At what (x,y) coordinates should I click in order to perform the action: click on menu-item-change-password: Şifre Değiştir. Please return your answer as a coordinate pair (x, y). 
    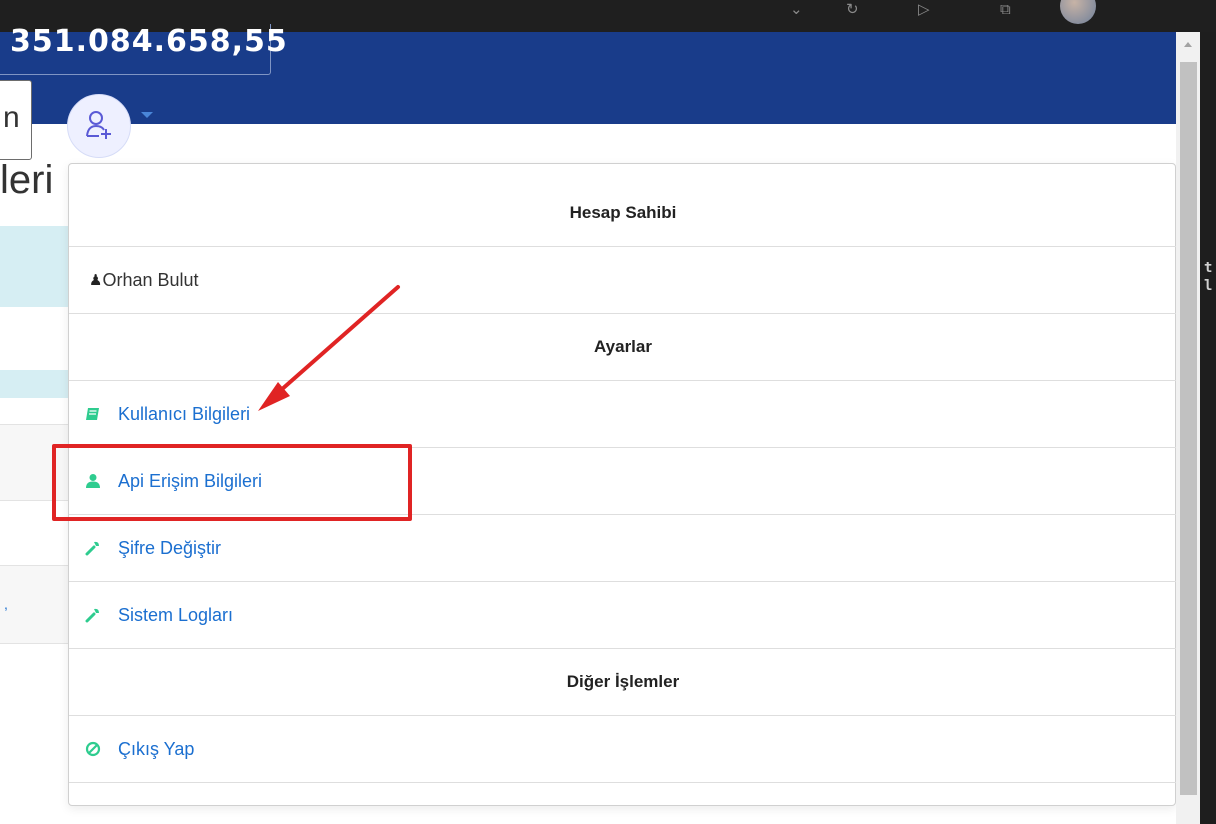
    Looking at the image, I should click on (623, 548).